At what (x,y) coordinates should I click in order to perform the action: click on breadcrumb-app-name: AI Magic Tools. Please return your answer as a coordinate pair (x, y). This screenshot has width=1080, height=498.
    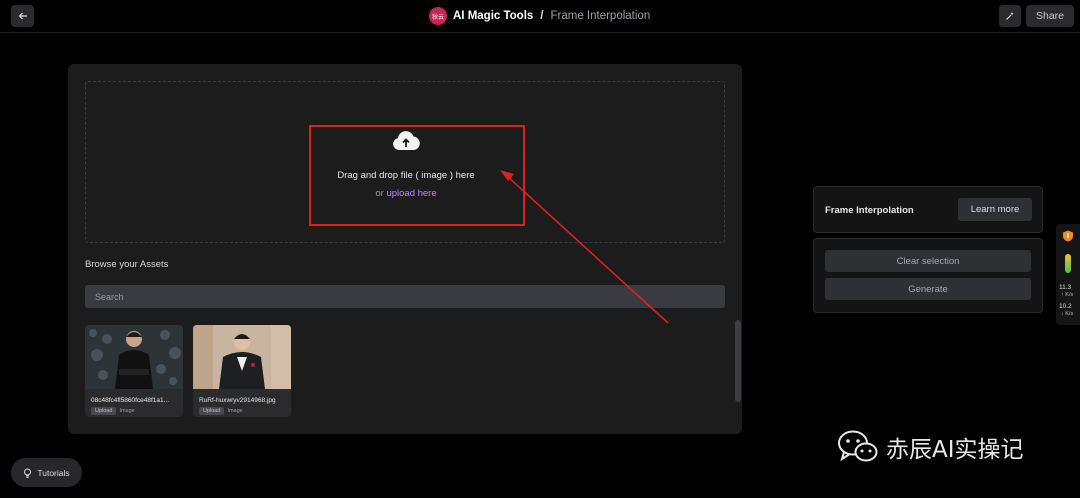
    Looking at the image, I should click on (493, 16).